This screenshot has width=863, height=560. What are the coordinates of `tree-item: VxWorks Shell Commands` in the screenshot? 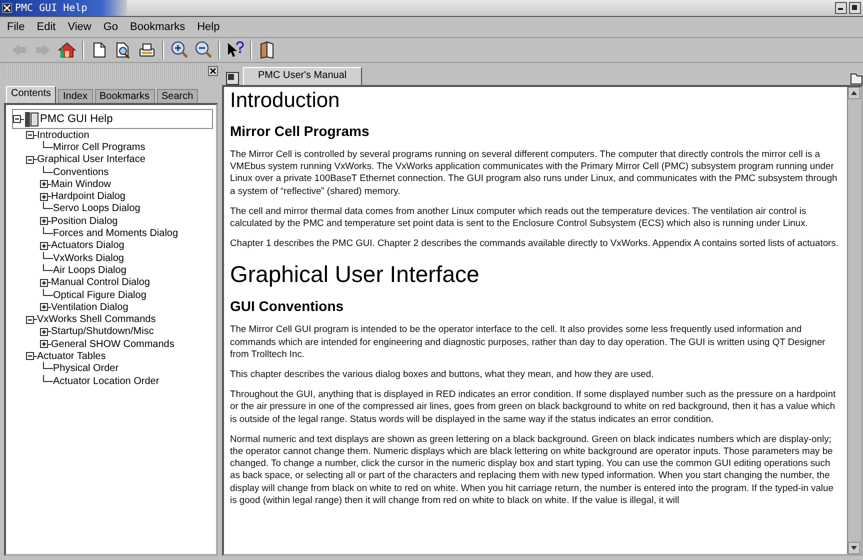 It's located at (96, 320).